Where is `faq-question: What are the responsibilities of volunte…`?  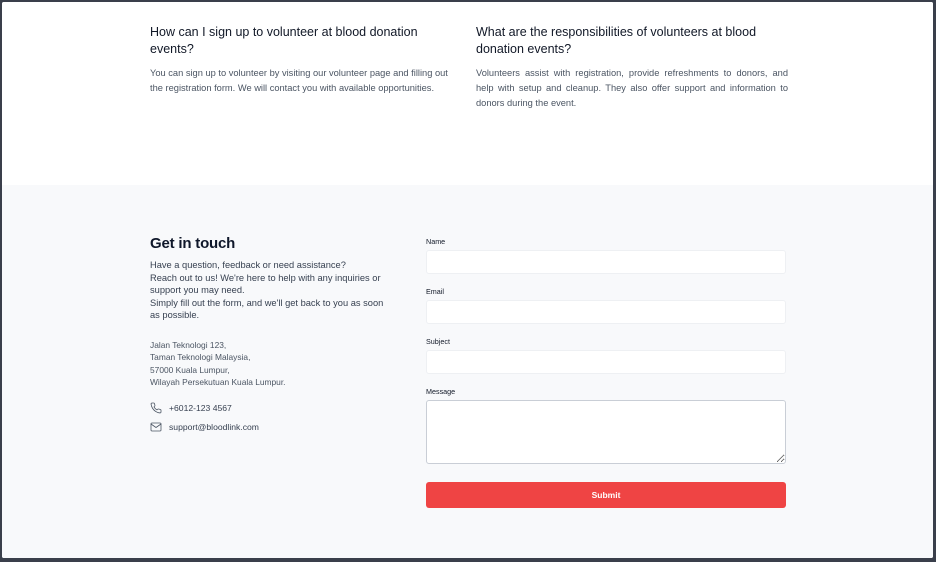
faq-question: What are the responsibilities of volunte… is located at coordinates (616, 40).